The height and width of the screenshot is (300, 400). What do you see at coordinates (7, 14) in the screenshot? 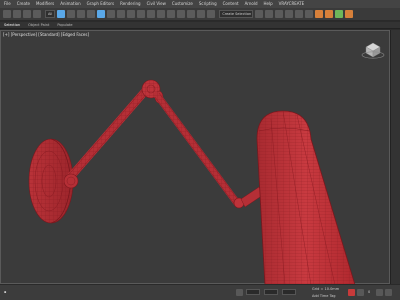
I see `undo-icon` at bounding box center [7, 14].